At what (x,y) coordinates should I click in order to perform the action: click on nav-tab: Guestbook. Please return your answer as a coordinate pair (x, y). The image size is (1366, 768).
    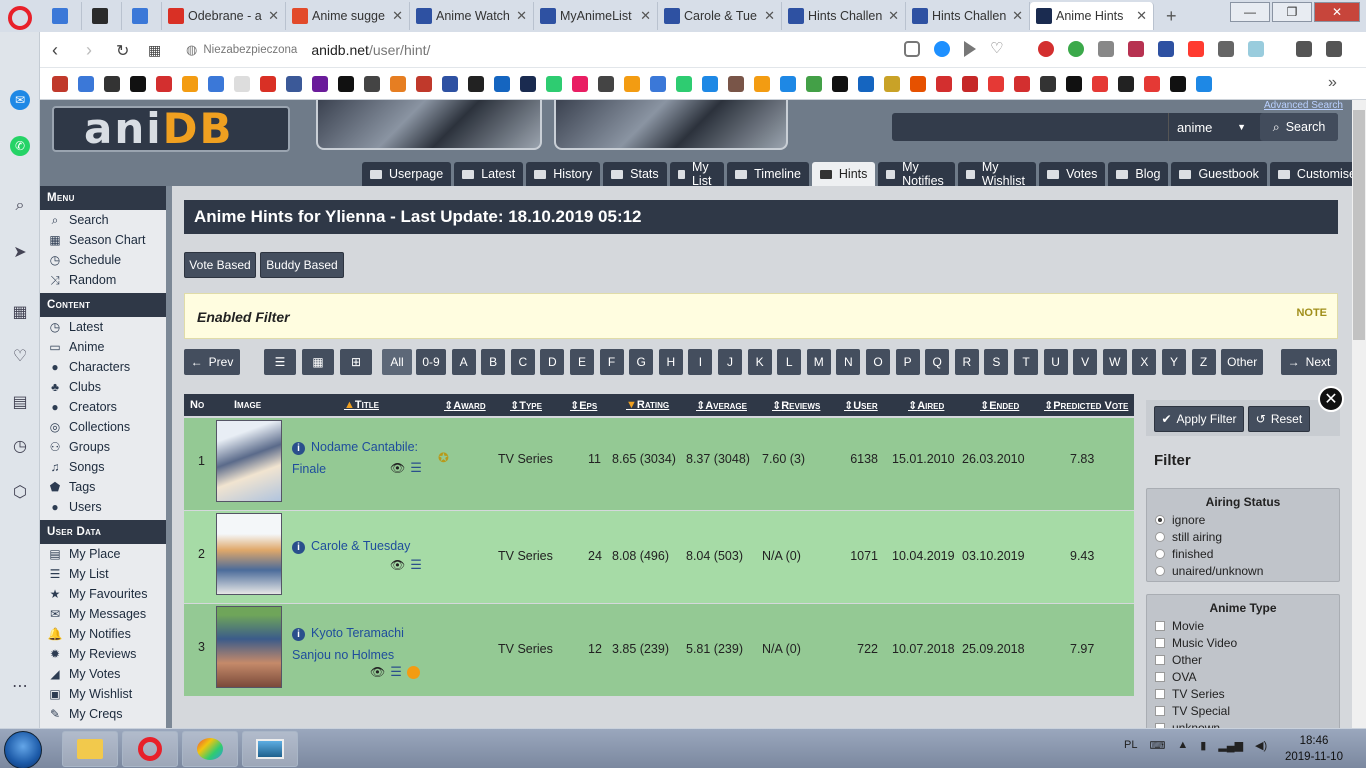
    Looking at the image, I should click on (1219, 174).